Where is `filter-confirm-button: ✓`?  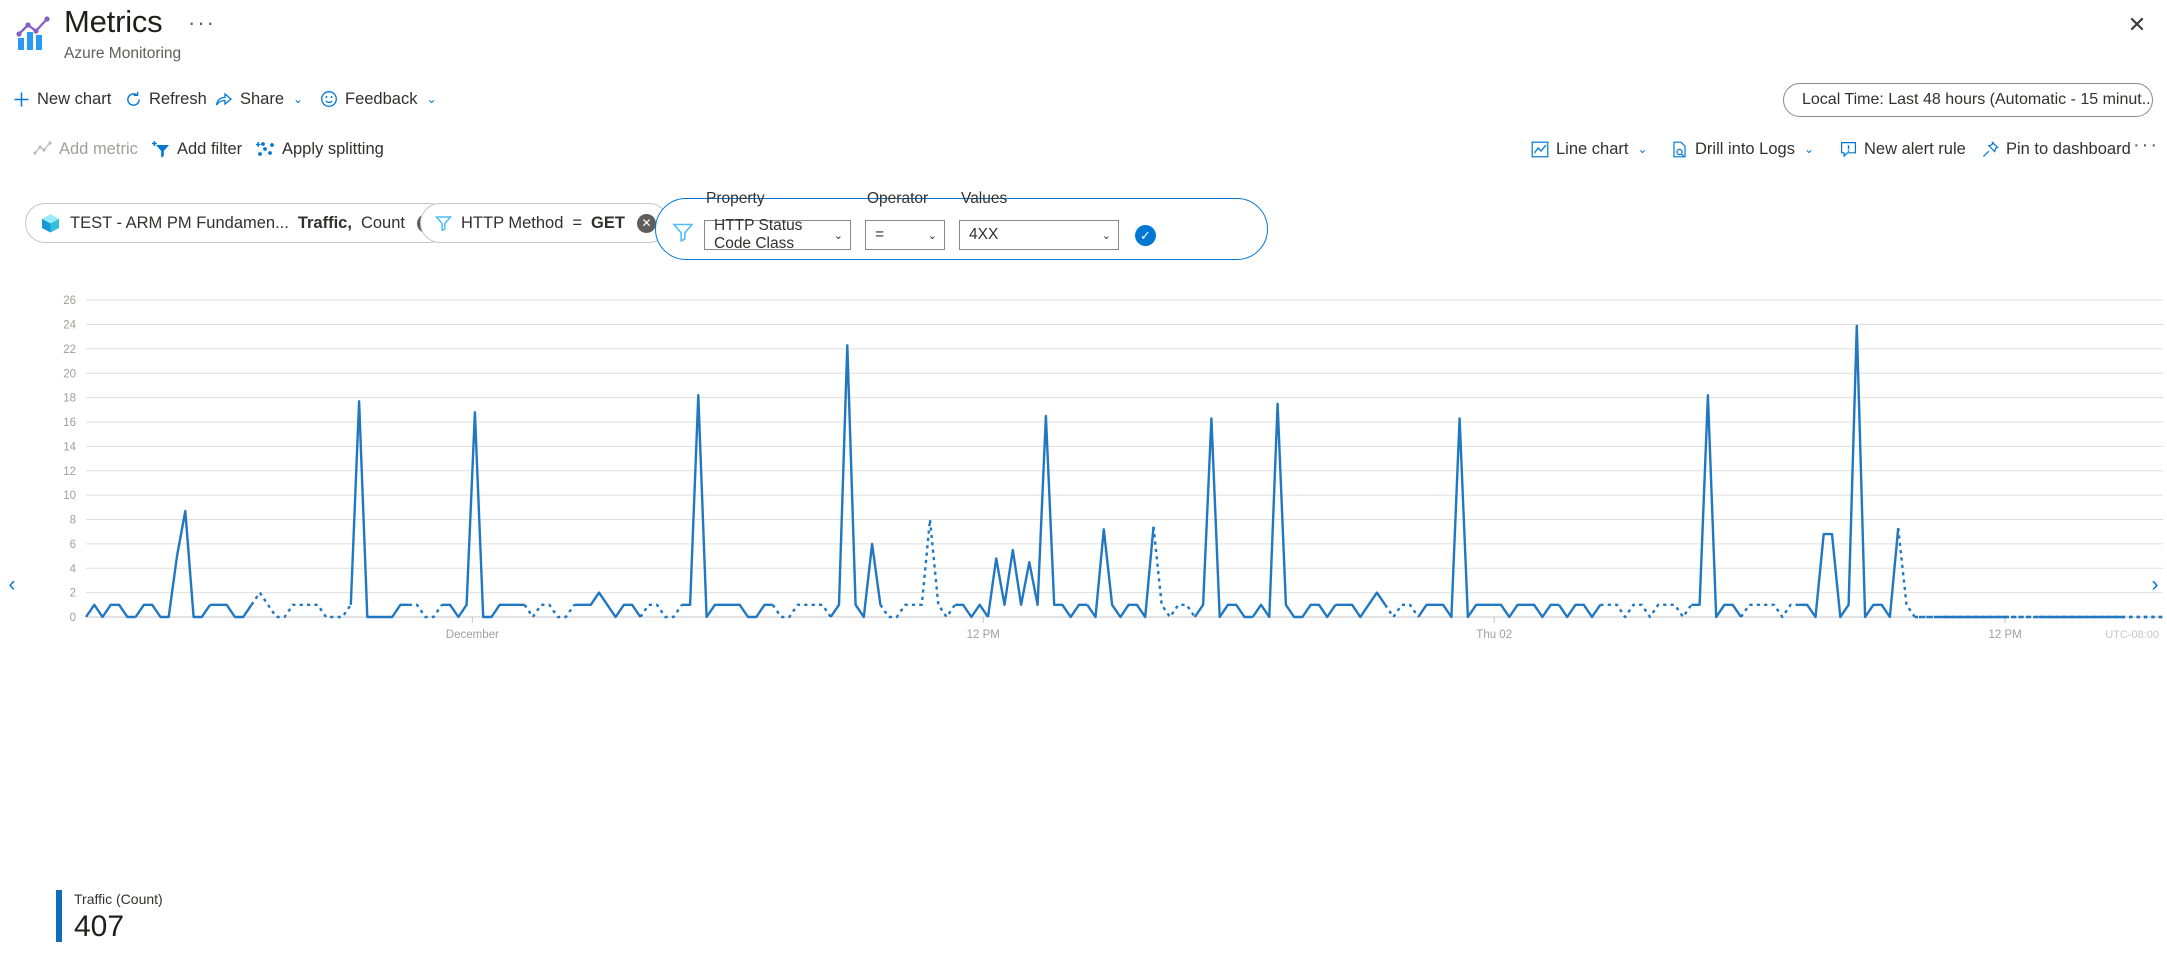
filter-confirm-button: ✓ is located at coordinates (1145, 235).